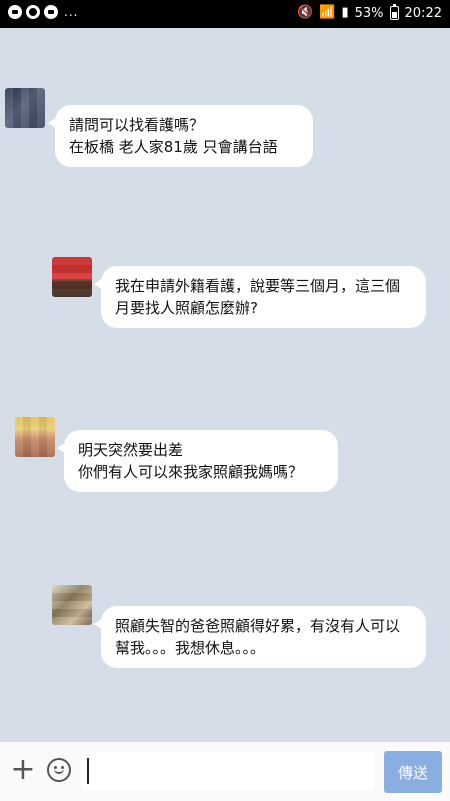  I want to click on message-input-bar: + 傳送, so click(225, 771).